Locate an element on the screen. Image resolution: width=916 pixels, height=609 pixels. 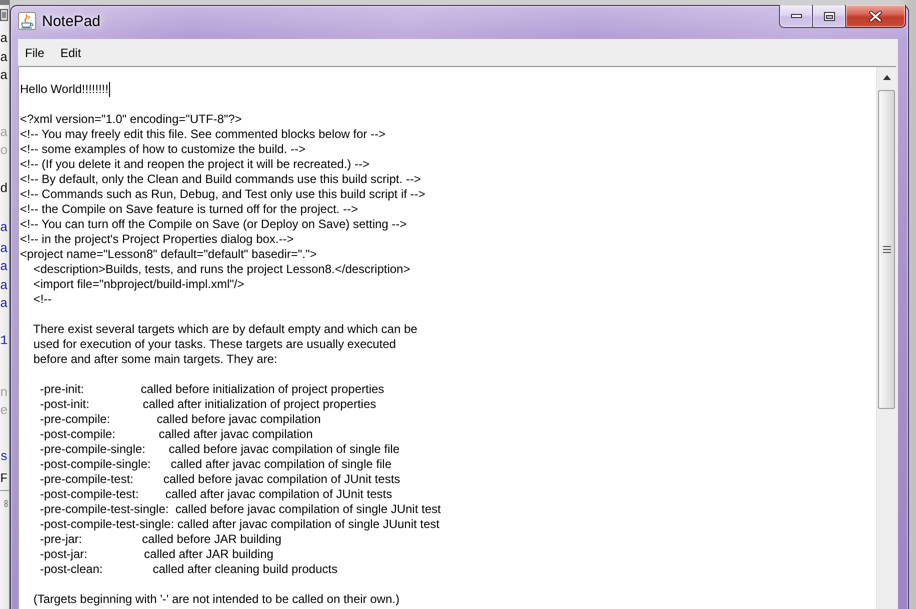
text-line: -post-compile-test: called after javac compilation of JUnit tests is located at coordinates (215, 494).